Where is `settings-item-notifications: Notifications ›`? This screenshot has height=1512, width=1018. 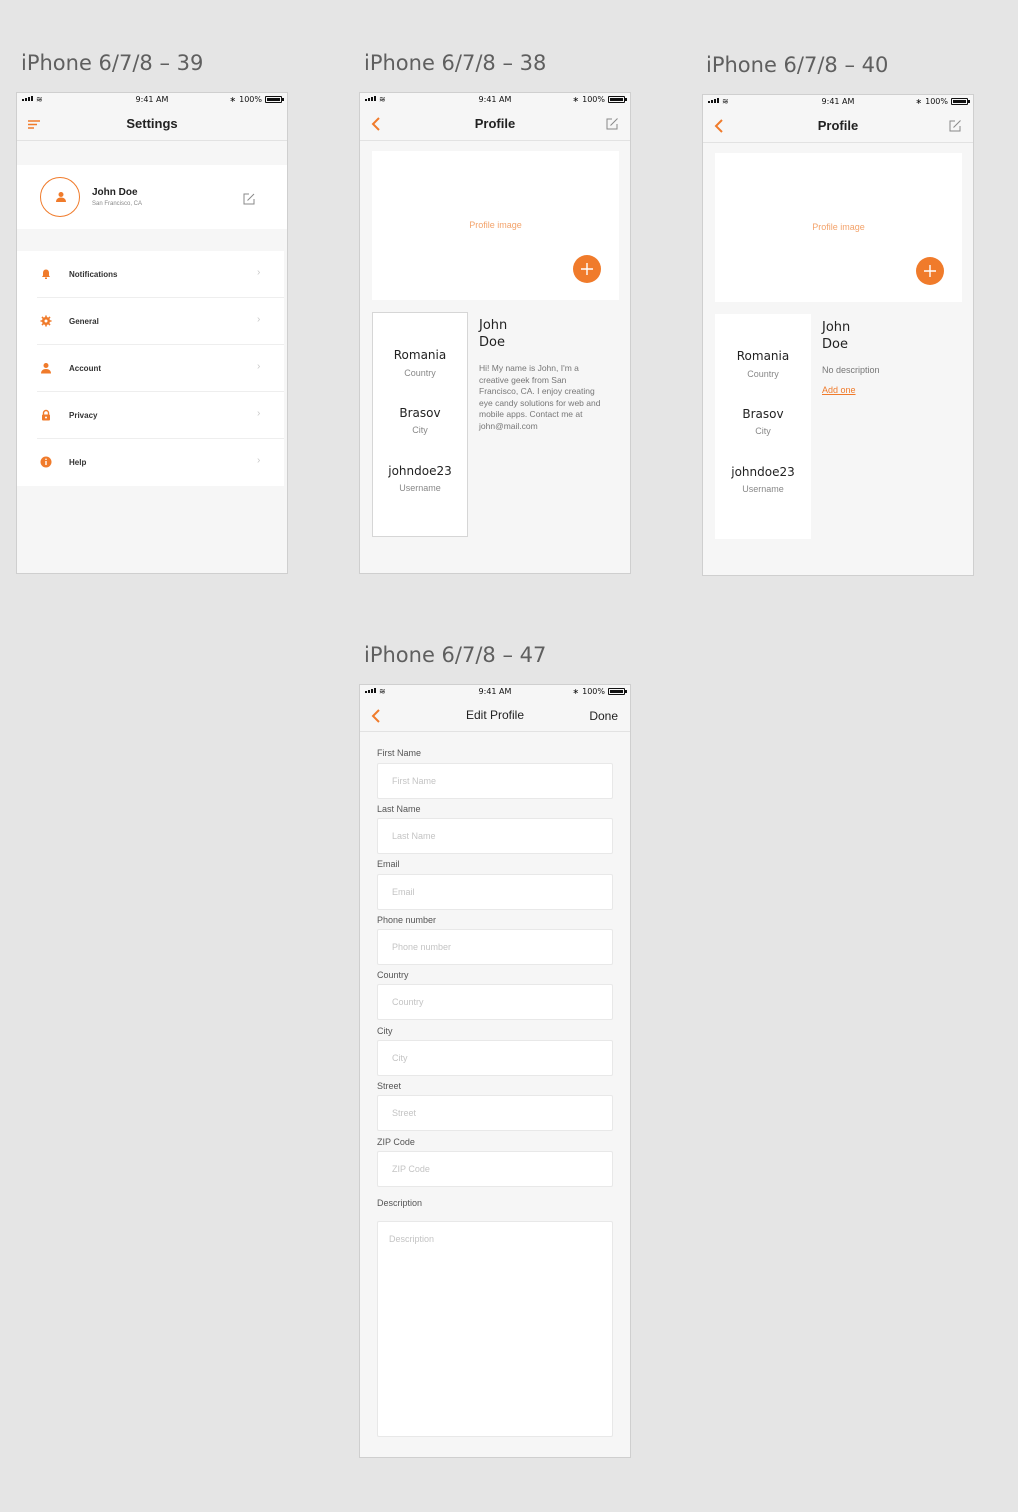 settings-item-notifications: Notifications › is located at coordinates (150, 274).